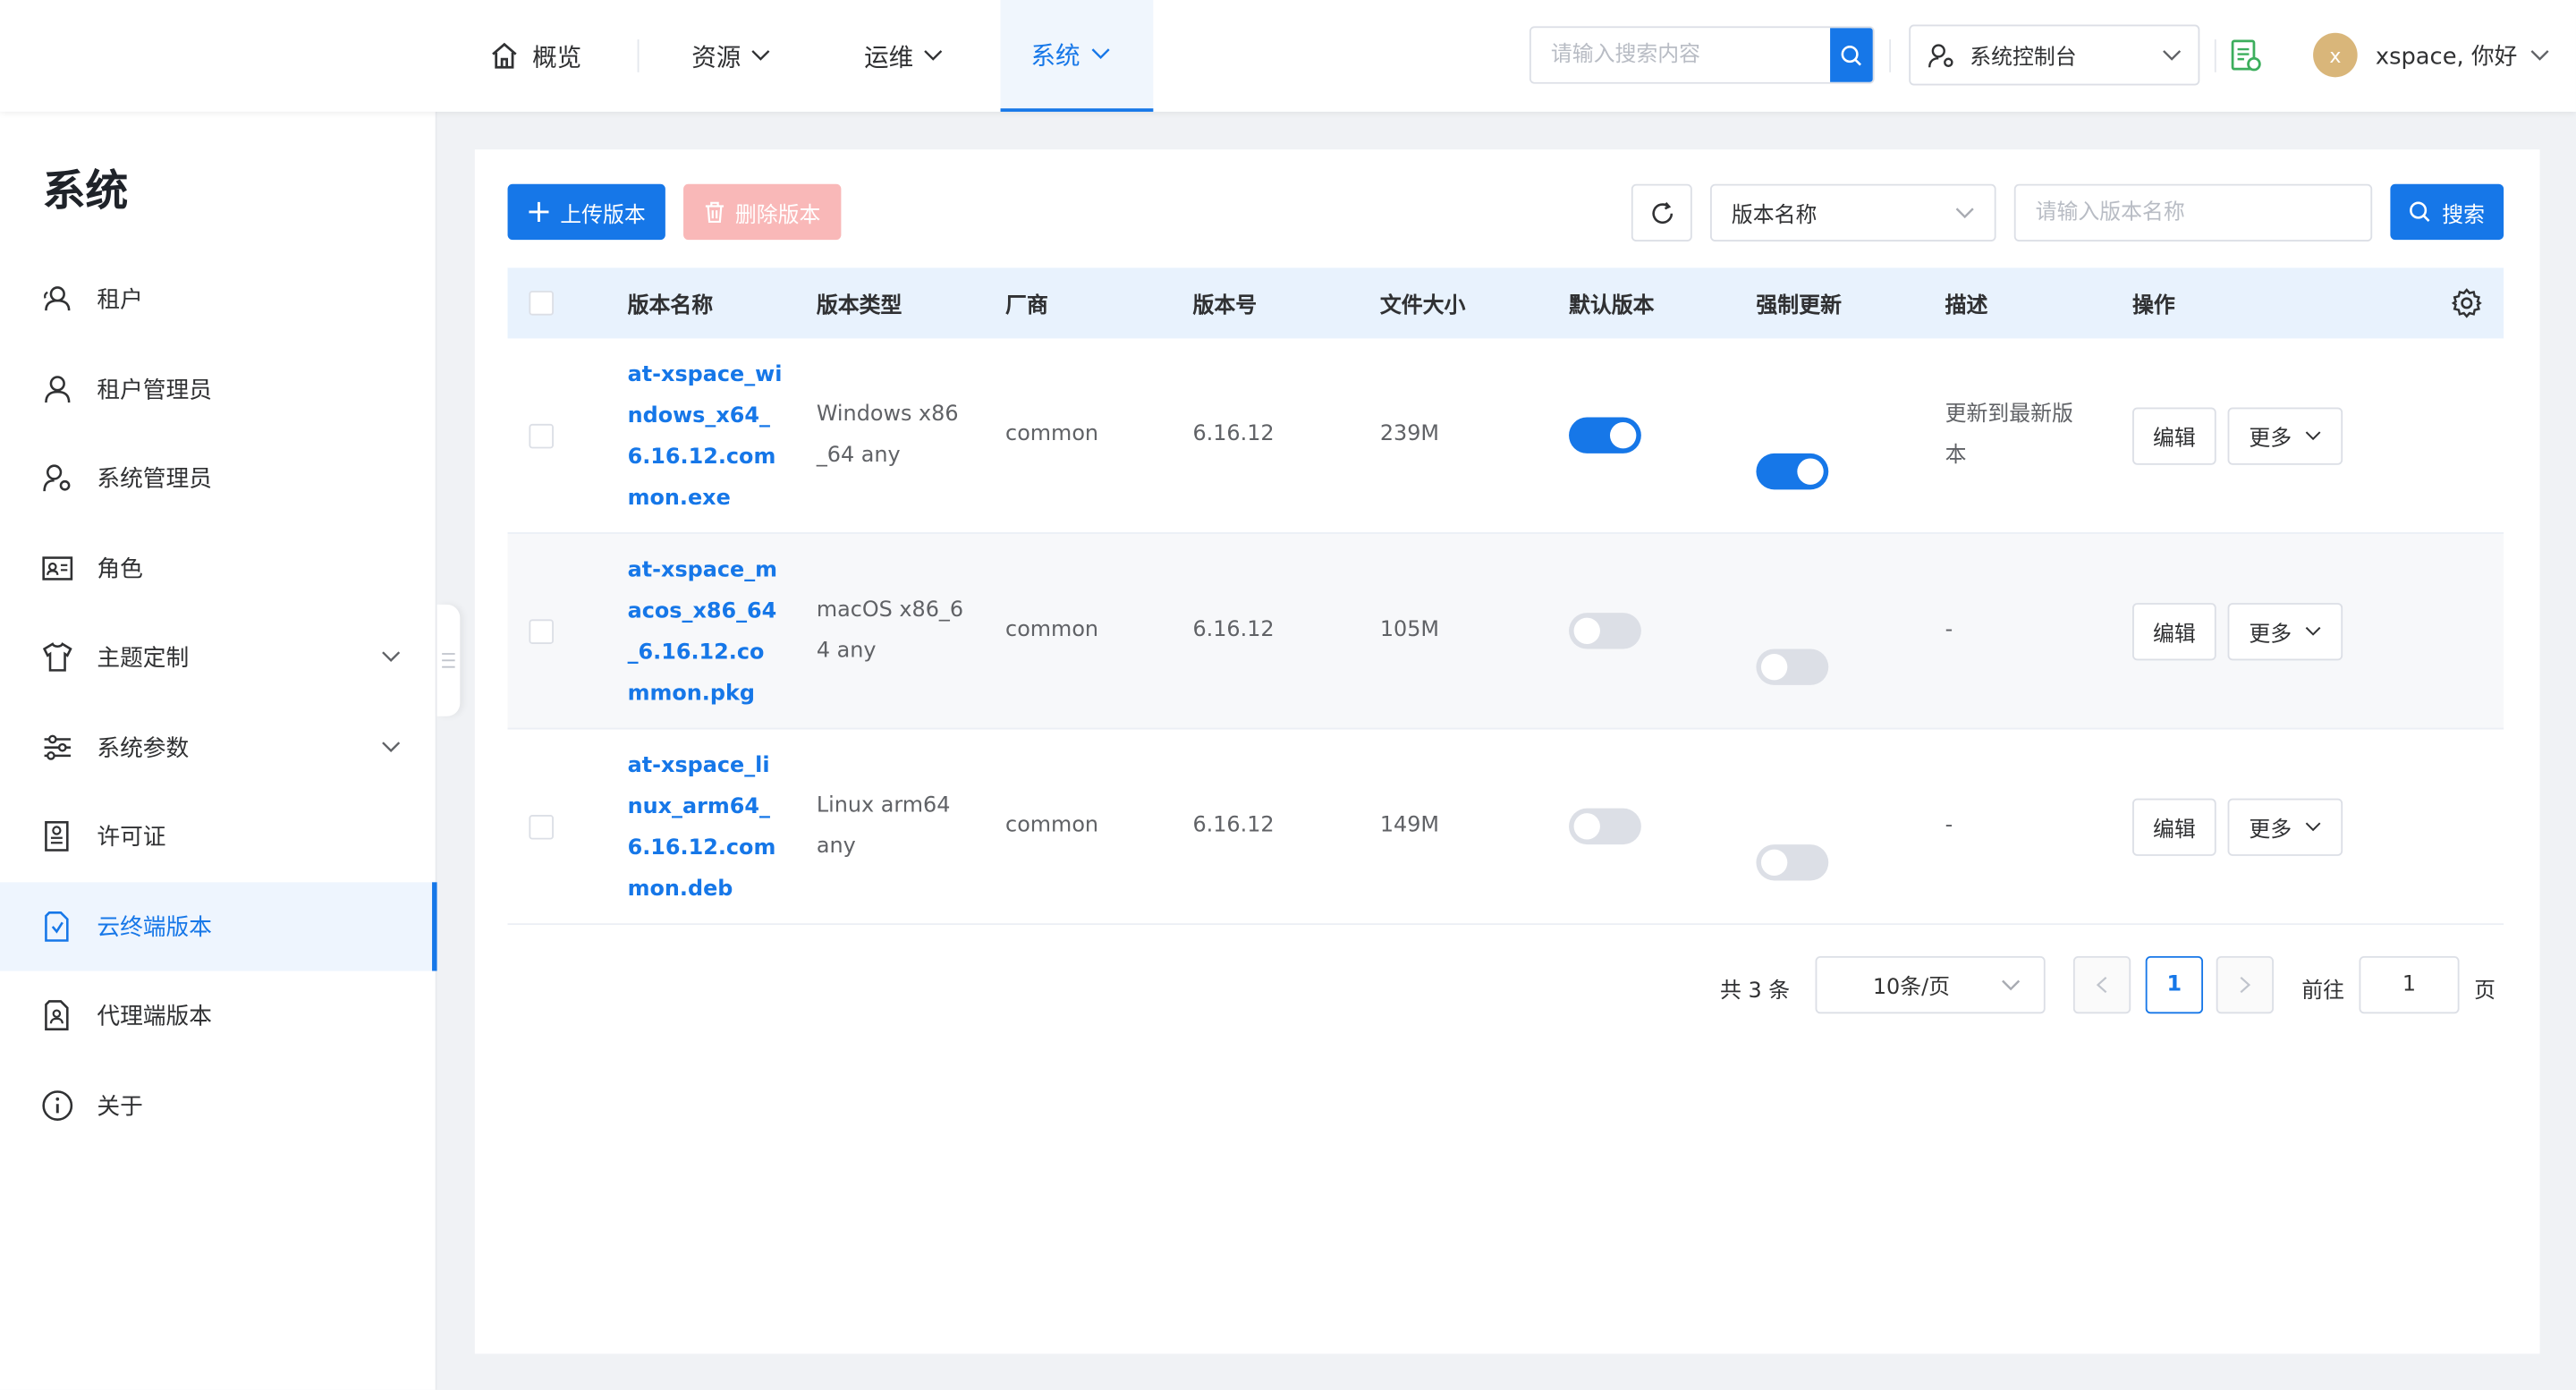  I want to click on column-header-actions: 操作, so click(2153, 306).